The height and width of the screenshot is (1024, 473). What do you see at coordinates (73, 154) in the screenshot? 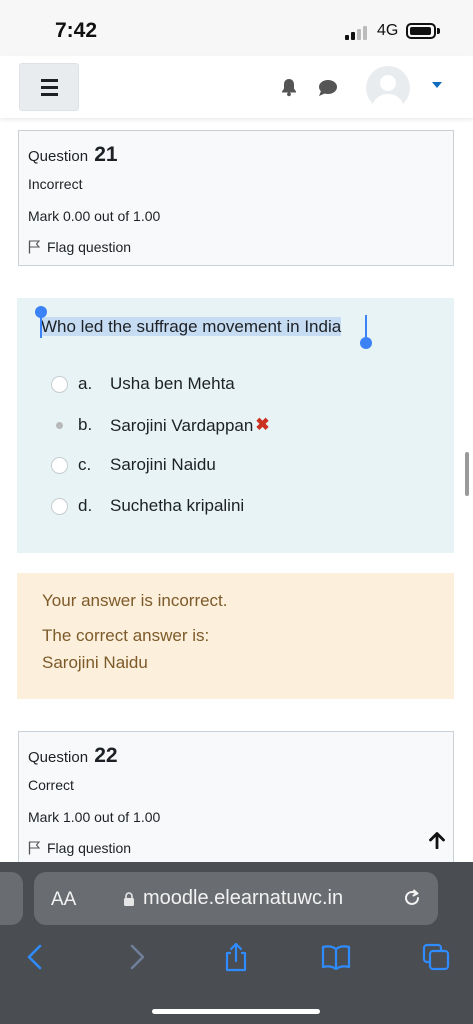
I see `question-number: Question 21` at bounding box center [73, 154].